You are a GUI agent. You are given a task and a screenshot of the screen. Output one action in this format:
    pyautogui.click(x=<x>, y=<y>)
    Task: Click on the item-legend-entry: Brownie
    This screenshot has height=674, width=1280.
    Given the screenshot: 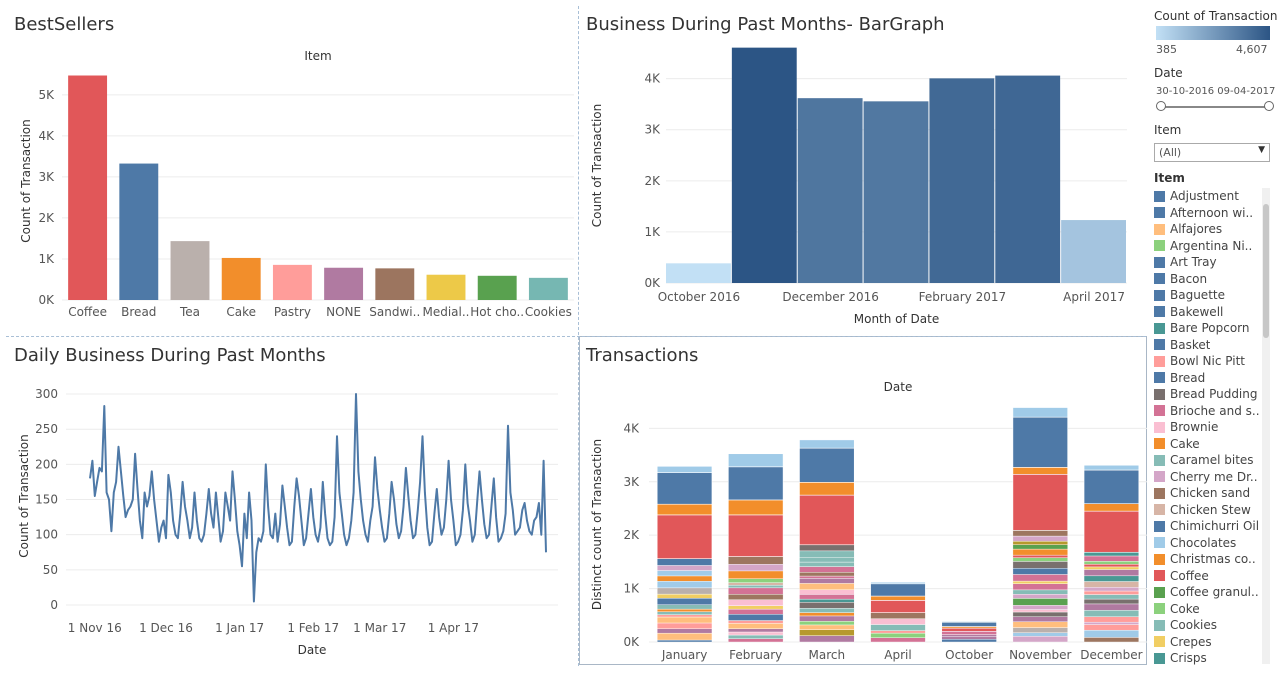 What is the action you would take?
    pyautogui.click(x=1207, y=427)
    